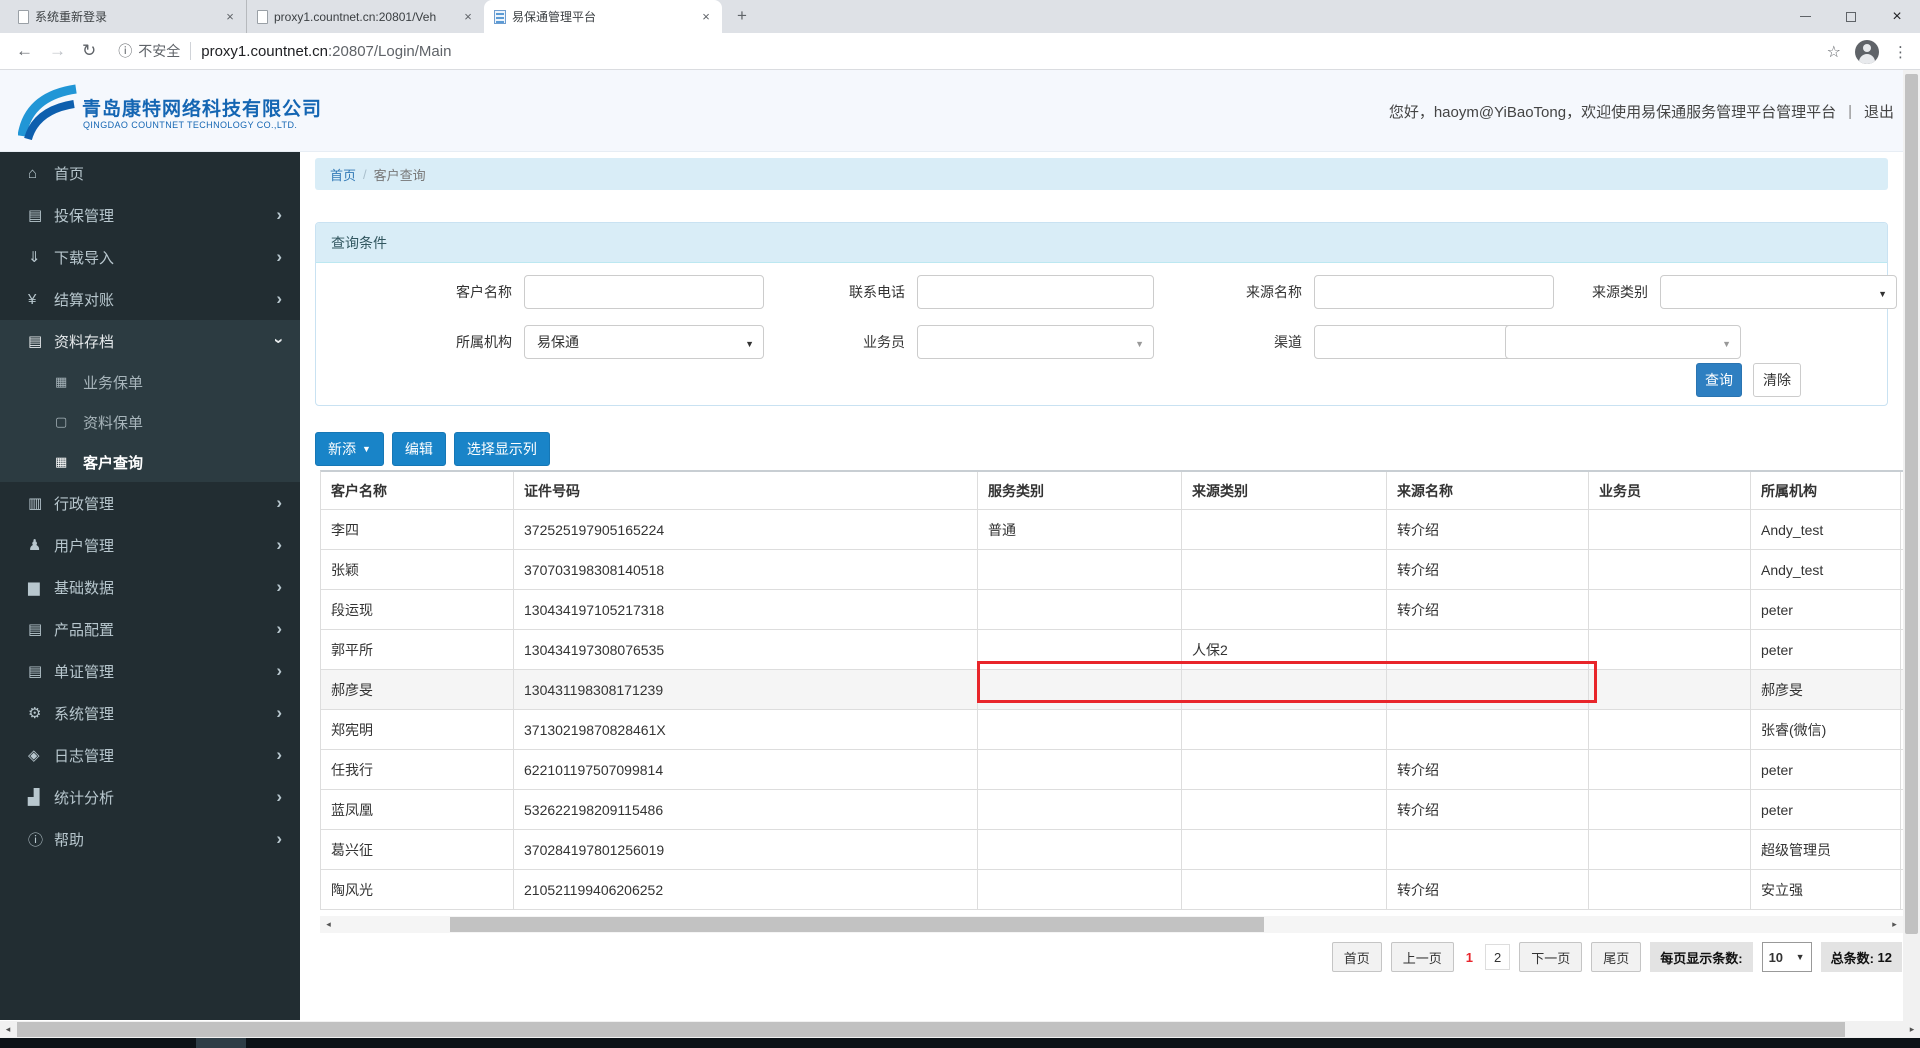 This screenshot has height=1048, width=1920. Describe the element at coordinates (84, 672) in the screenshot. I see `sidebar-item-label: 单证管理` at that location.